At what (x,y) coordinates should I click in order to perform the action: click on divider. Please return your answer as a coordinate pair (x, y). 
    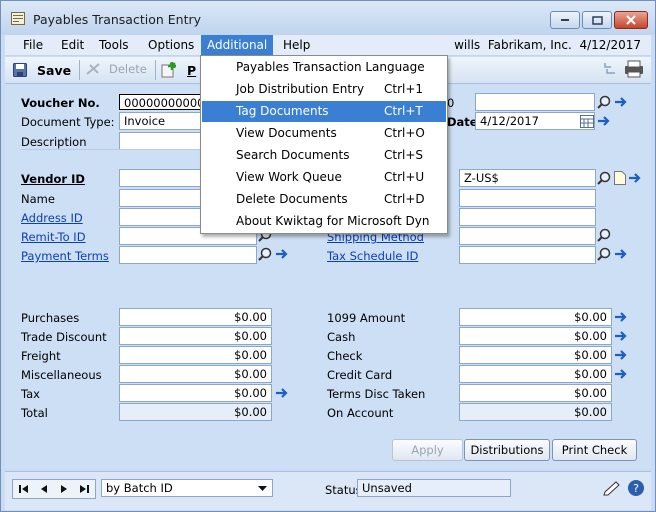
    Looking at the image, I should click on (112, 149).